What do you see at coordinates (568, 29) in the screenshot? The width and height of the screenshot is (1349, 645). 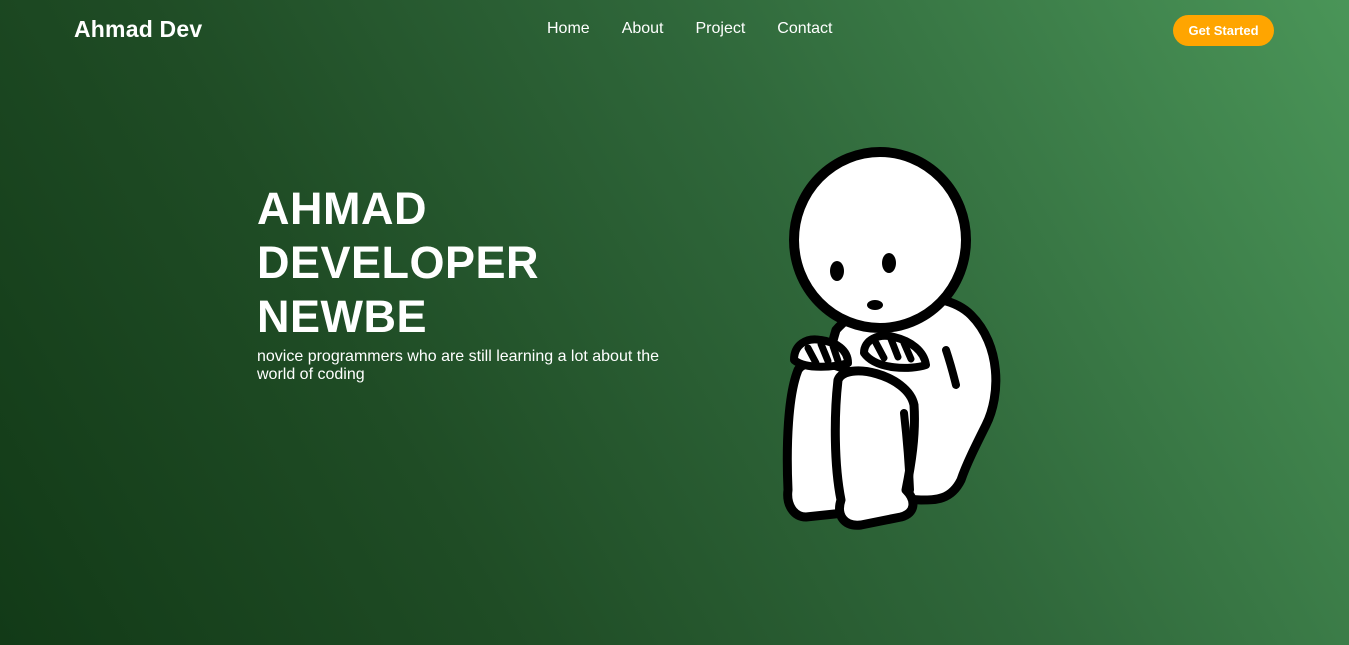 I see `nav-link-home: Home` at bounding box center [568, 29].